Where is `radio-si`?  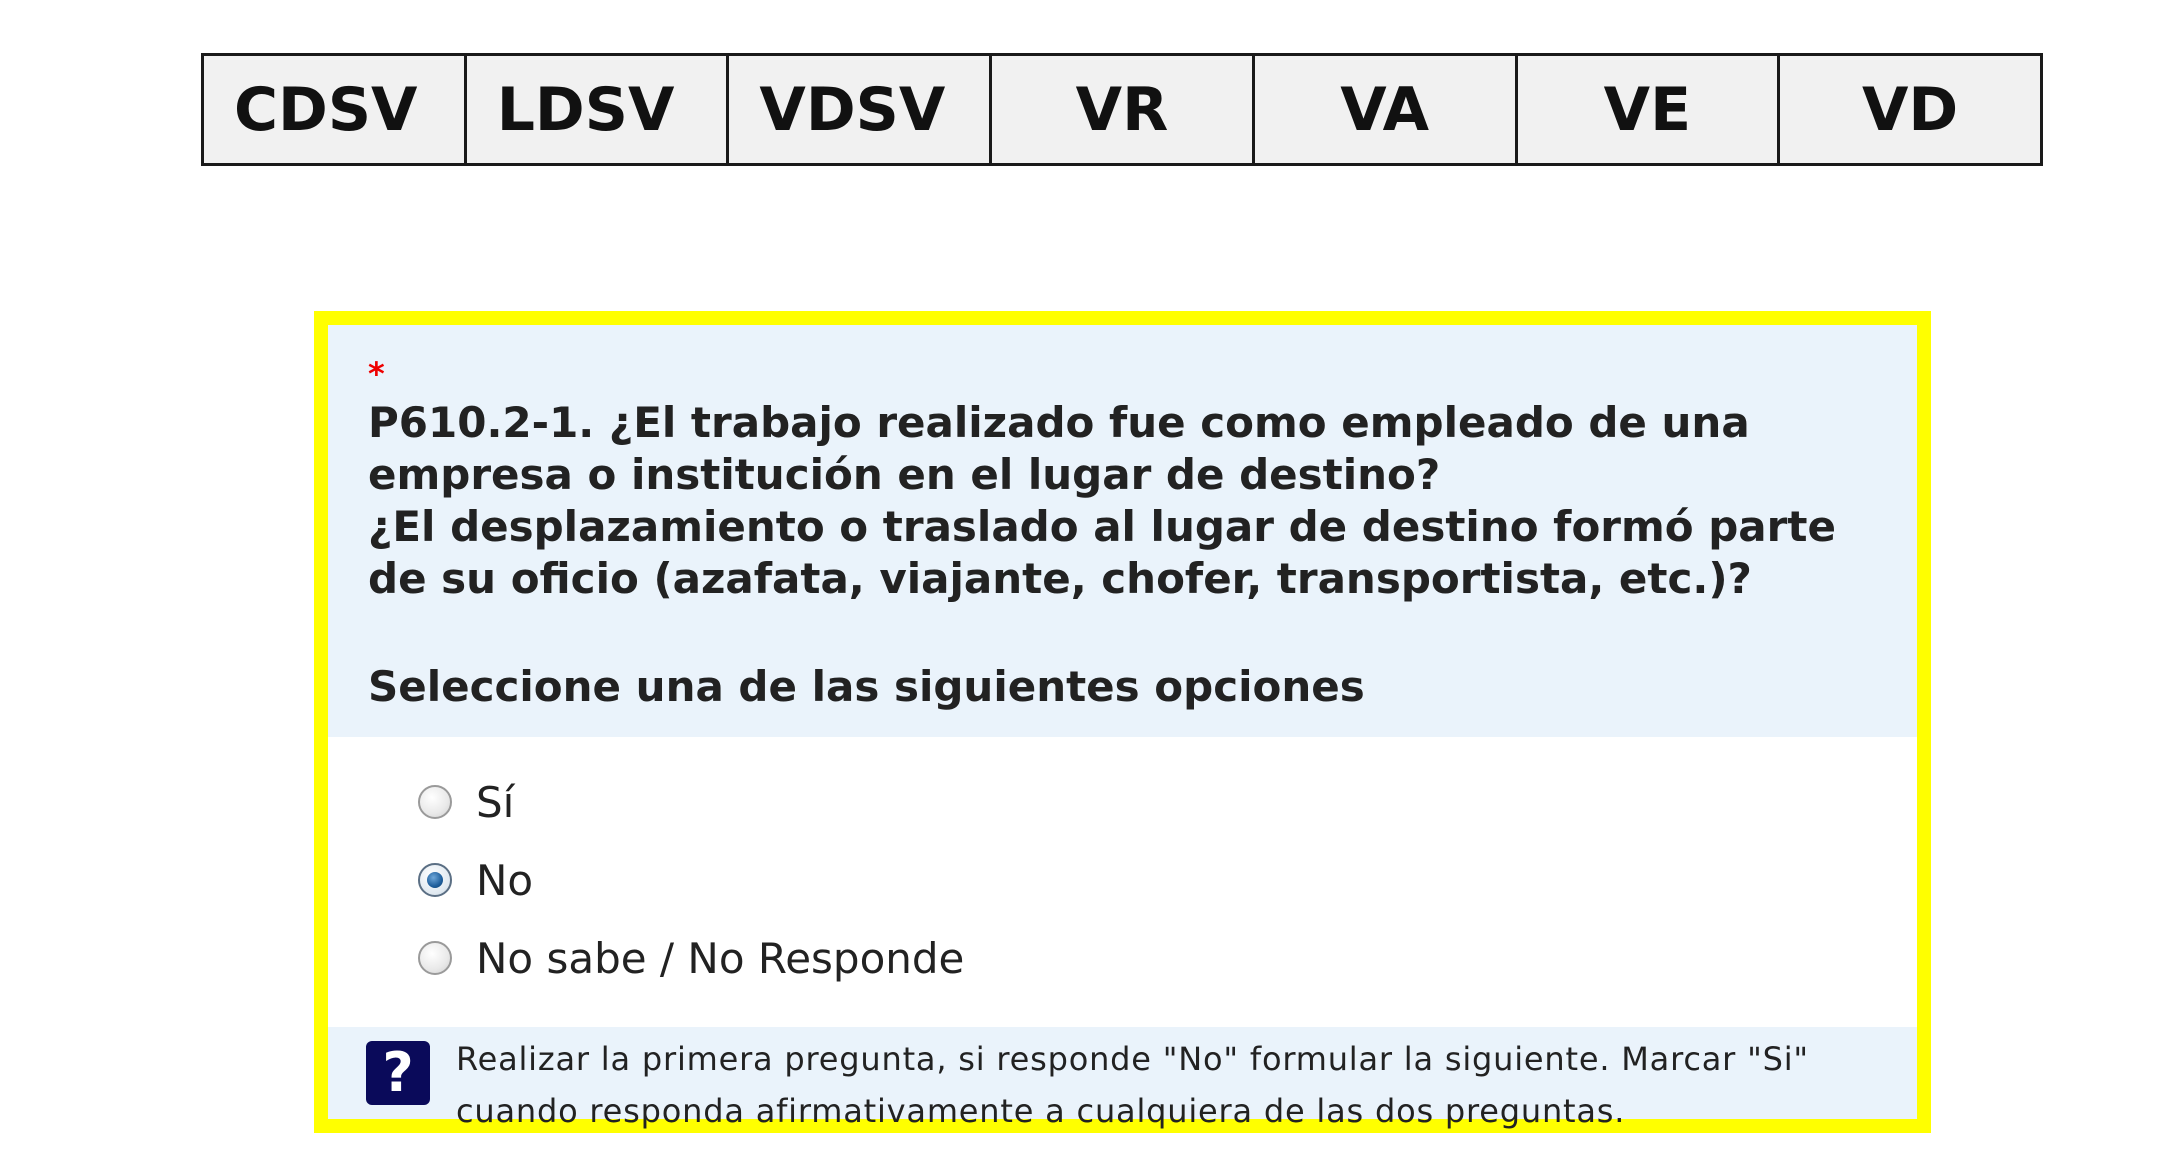 radio-si is located at coordinates (435, 802).